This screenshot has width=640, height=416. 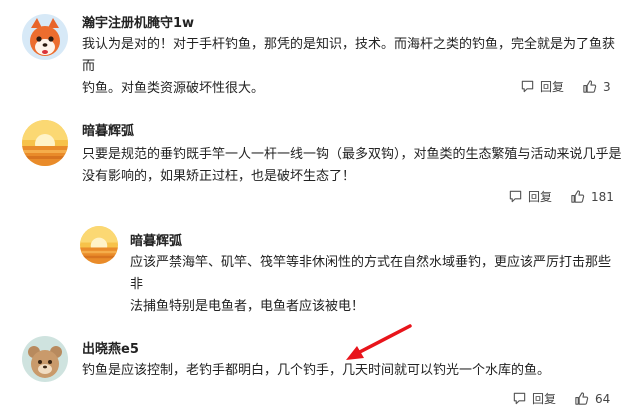 What do you see at coordinates (45, 359) in the screenshot?
I see `bear-avatar-icon` at bounding box center [45, 359].